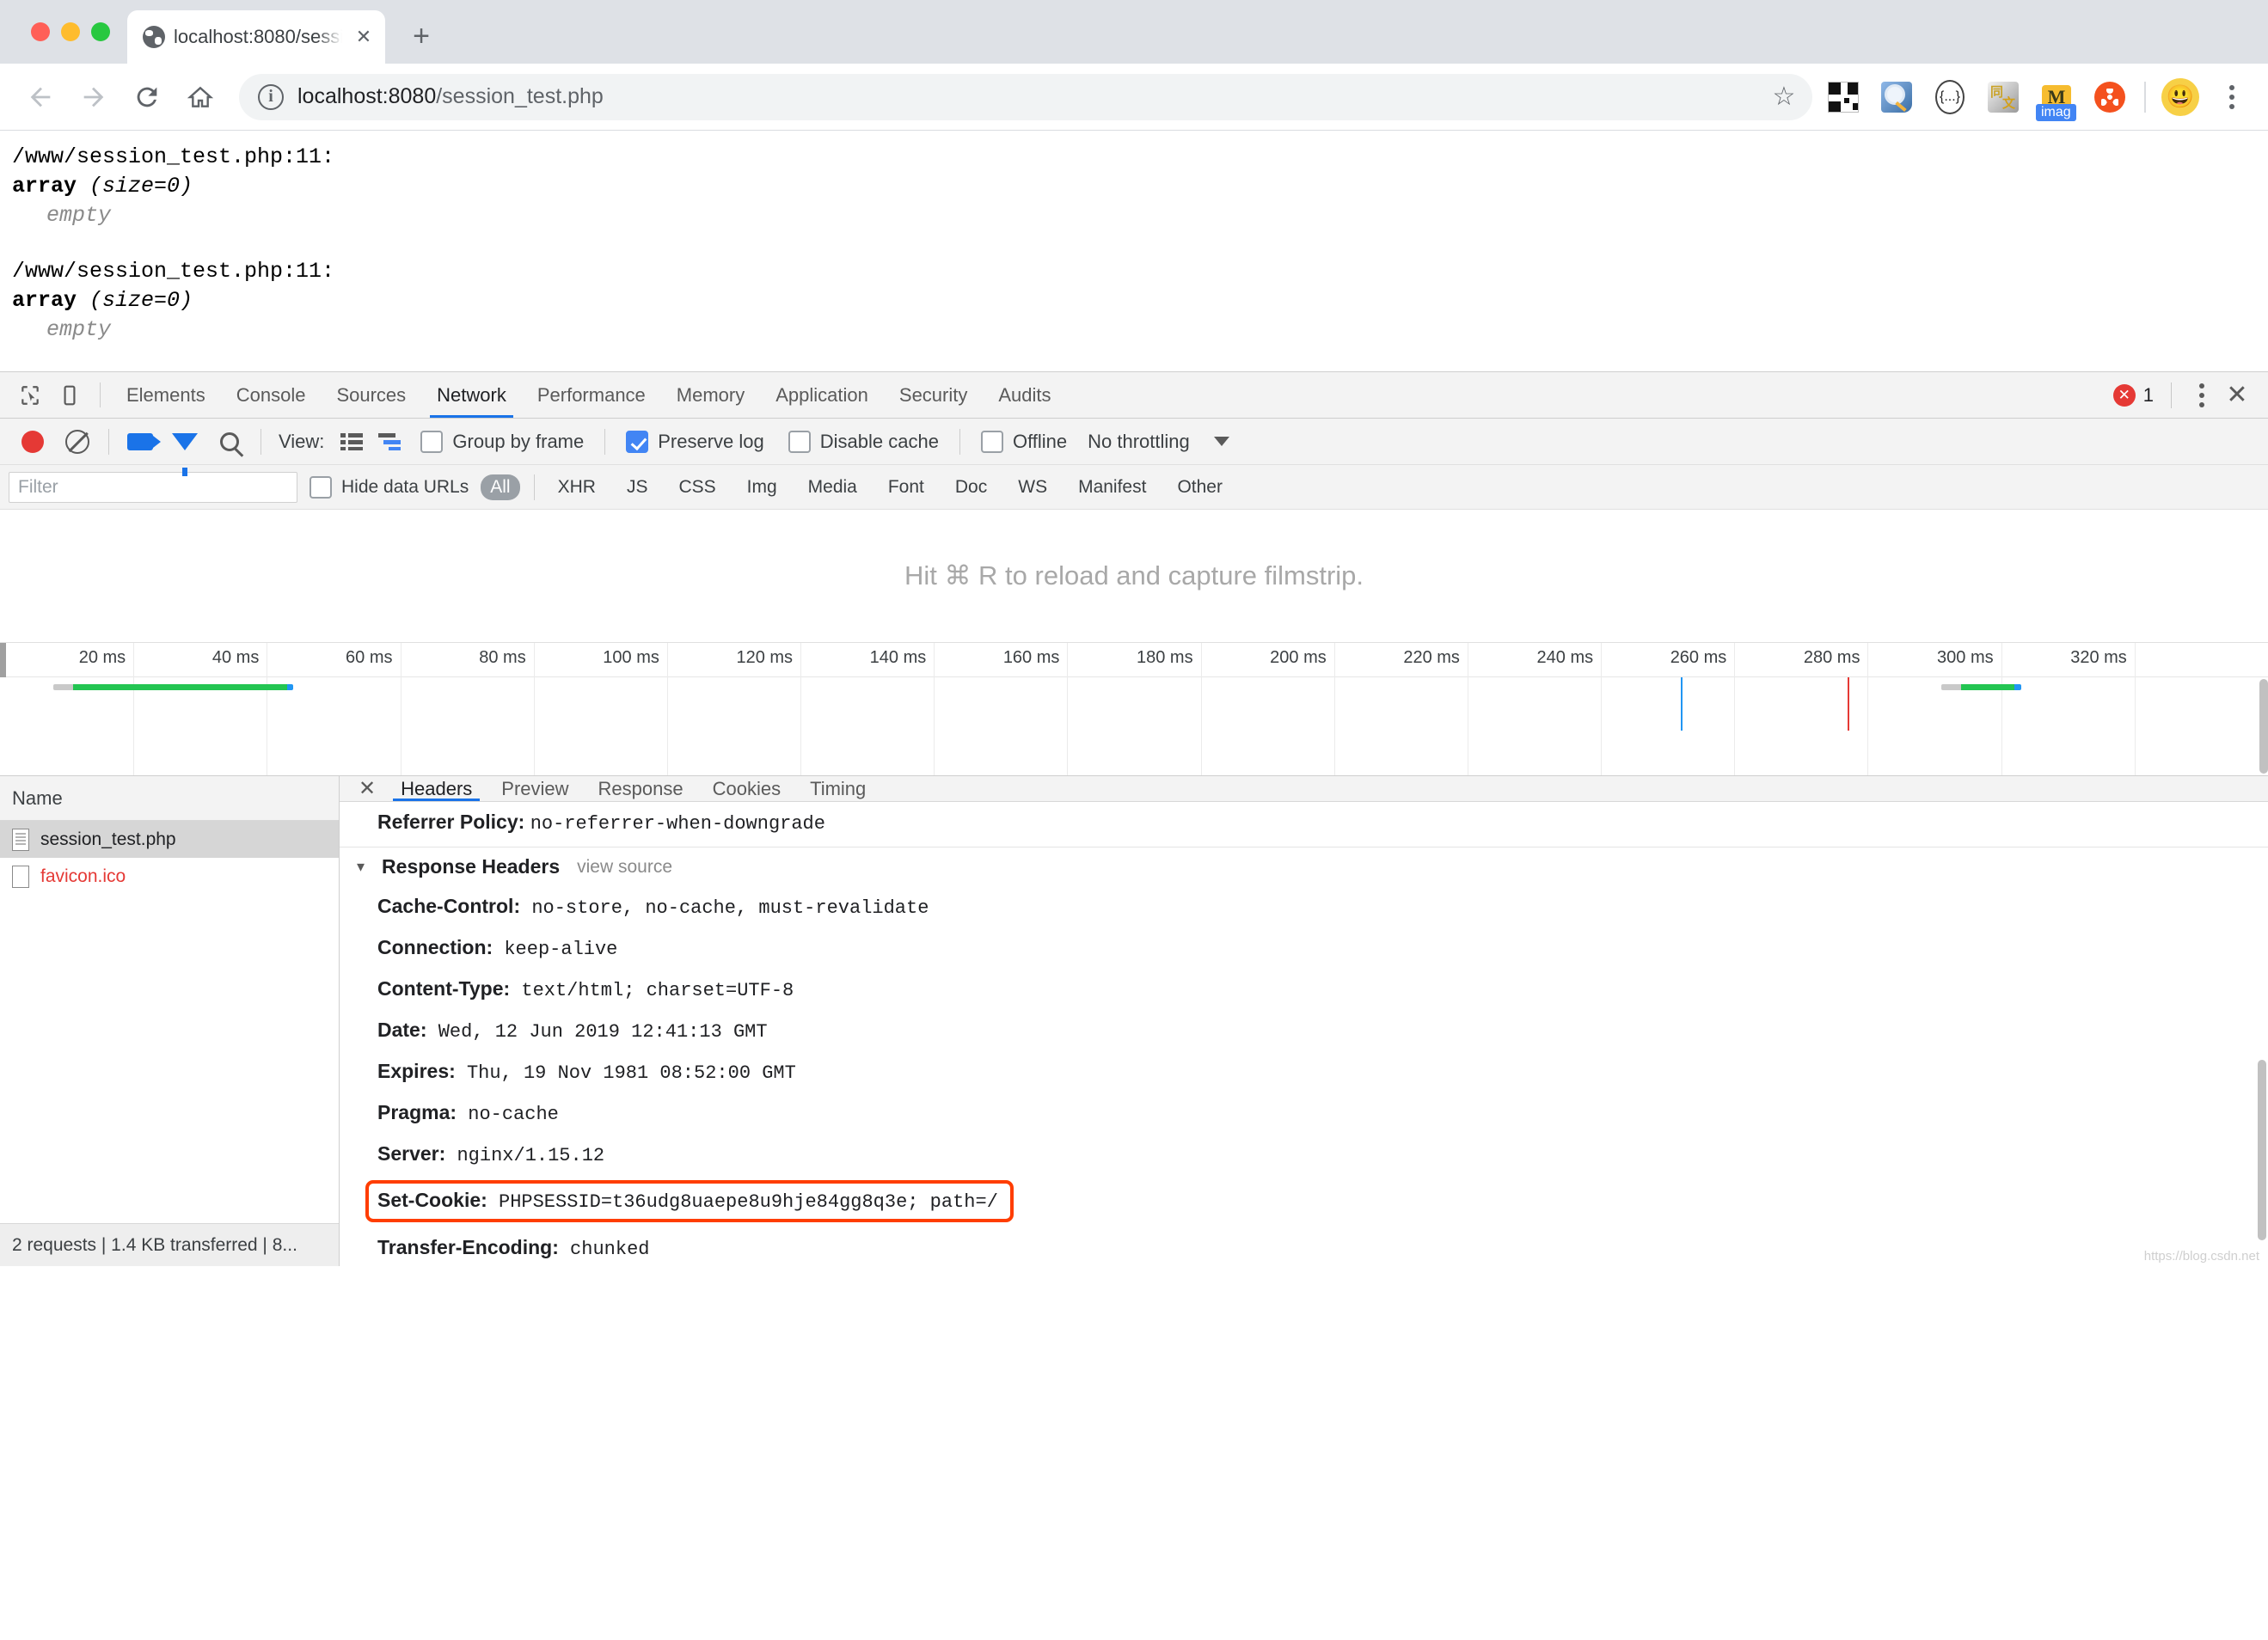 The width and height of the screenshot is (2268, 1640). Describe the element at coordinates (746, 788) in the screenshot. I see `tab-cookies: Cookies` at that location.